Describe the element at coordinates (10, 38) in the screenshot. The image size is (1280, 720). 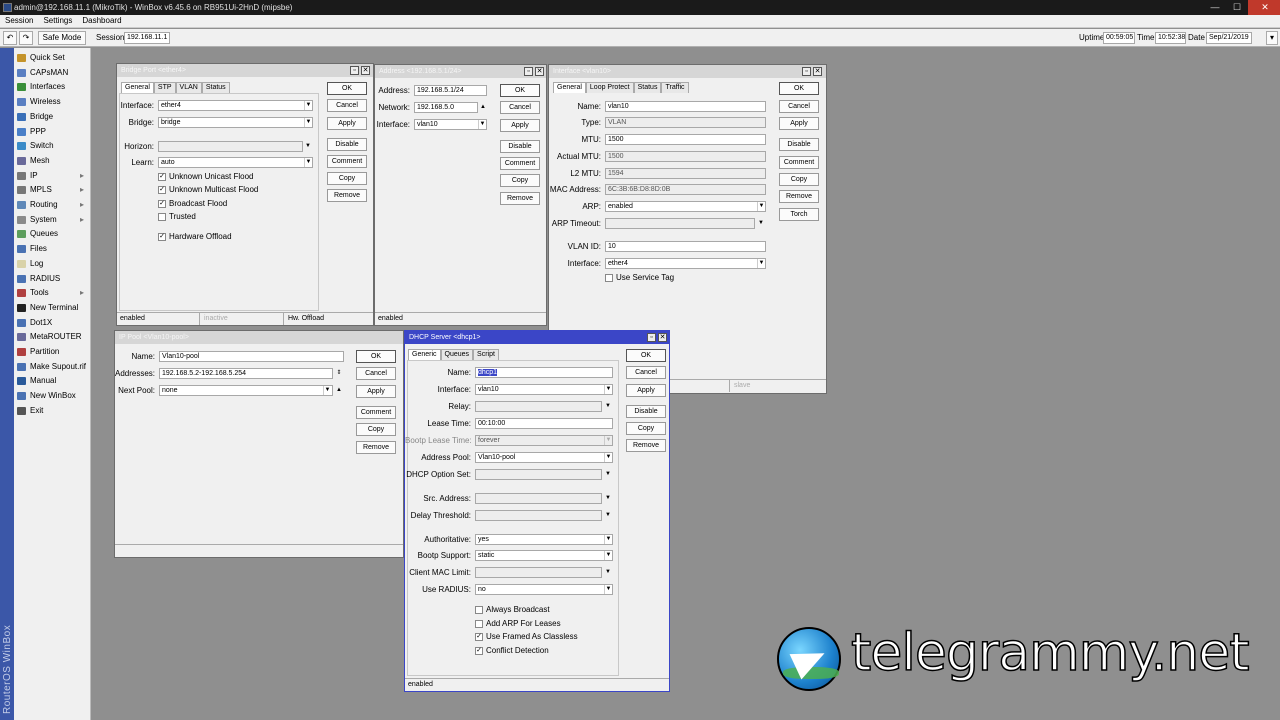
I see `undo-icon: ↶` at that location.